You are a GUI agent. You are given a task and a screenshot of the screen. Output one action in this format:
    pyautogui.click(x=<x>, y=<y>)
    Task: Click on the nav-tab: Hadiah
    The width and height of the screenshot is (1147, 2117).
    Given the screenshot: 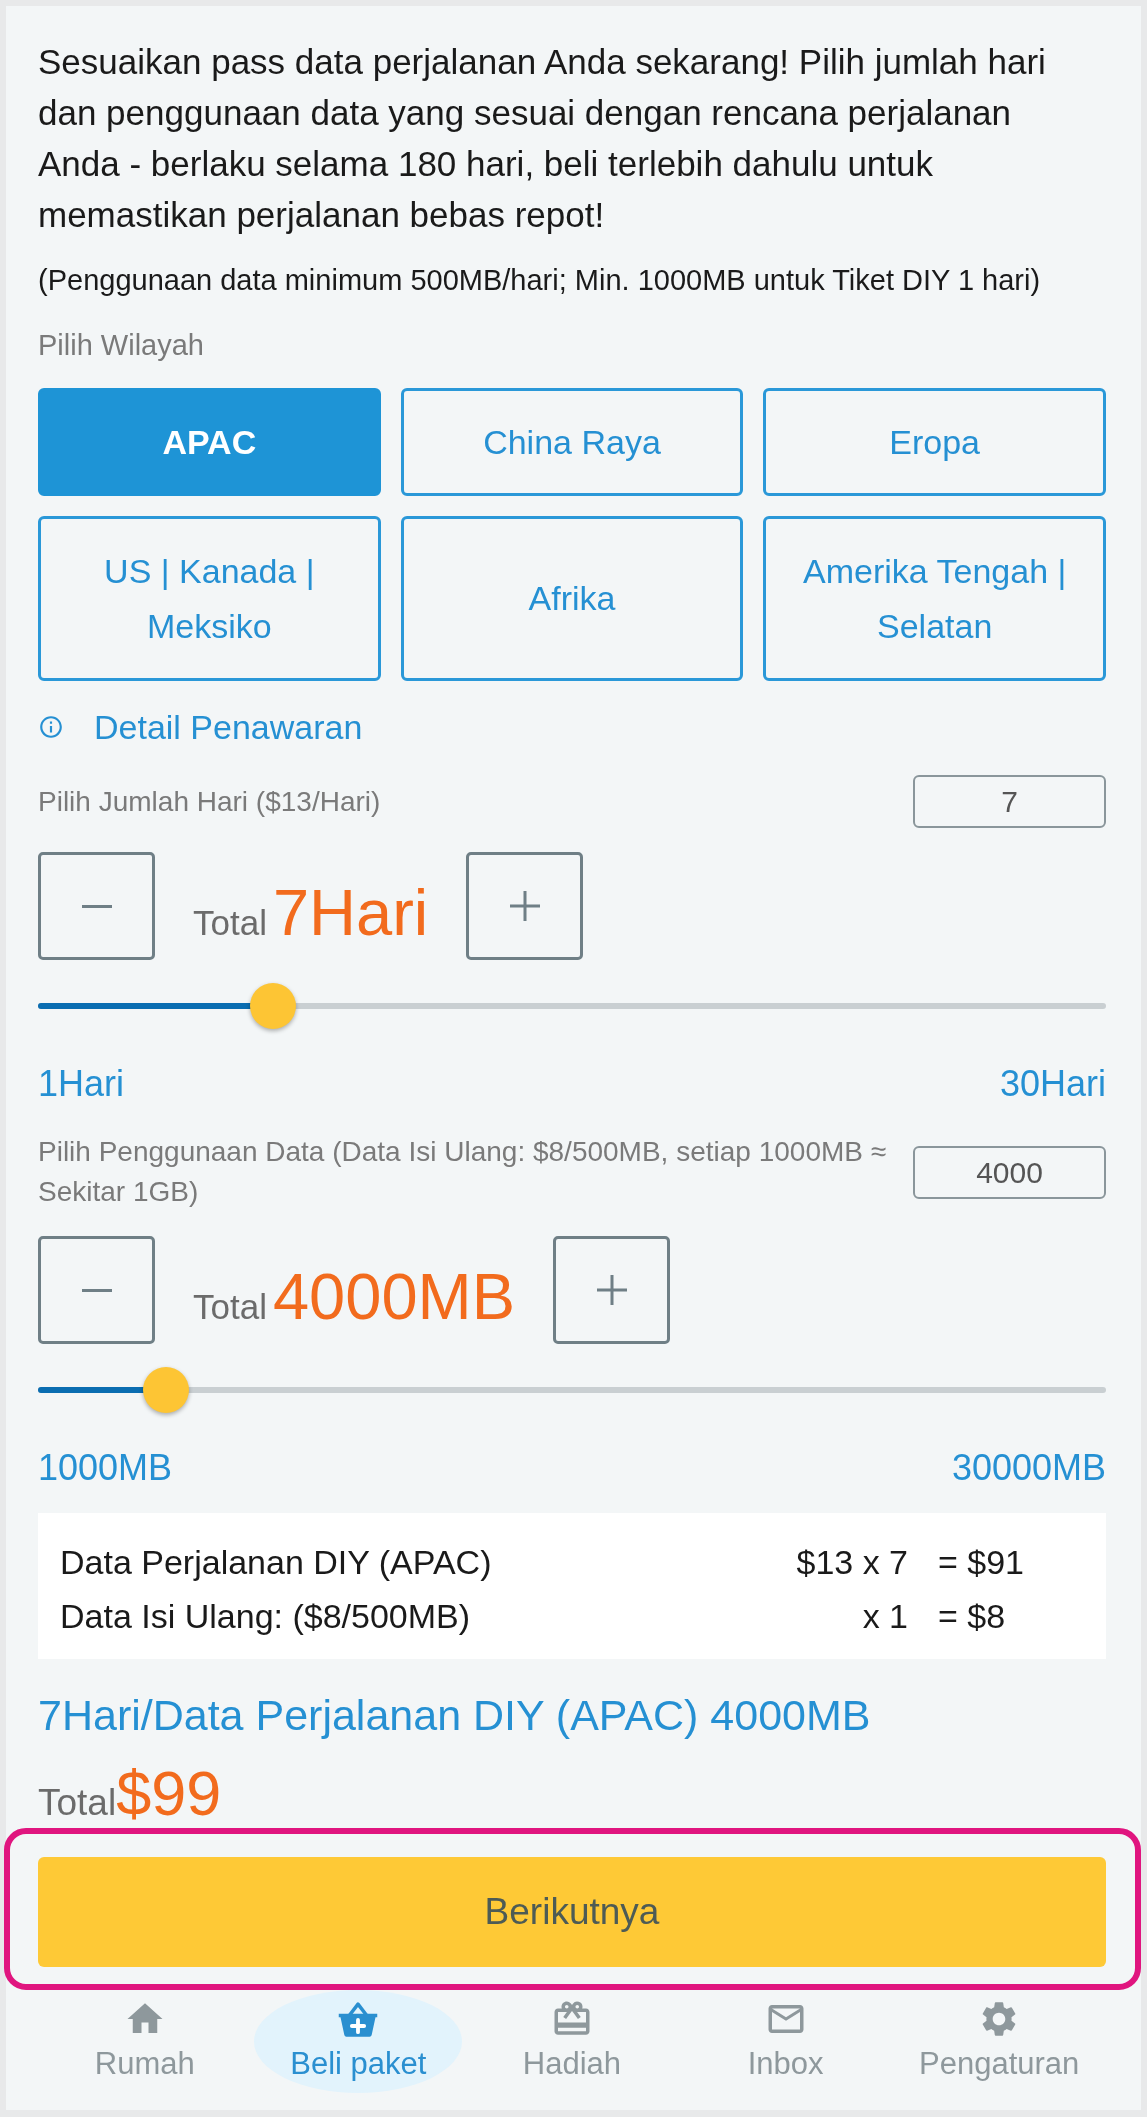 What is the action you would take?
    pyautogui.click(x=572, y=2041)
    